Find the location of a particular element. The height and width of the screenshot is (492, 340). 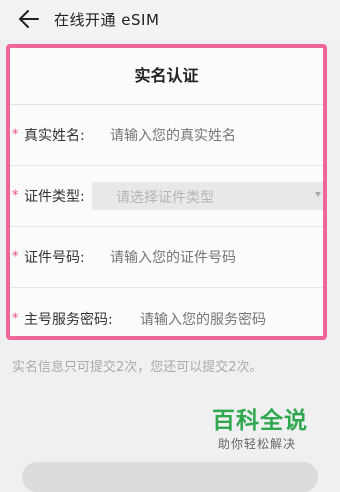

id-type-select: 请选择证件类型 is located at coordinates (207, 196).